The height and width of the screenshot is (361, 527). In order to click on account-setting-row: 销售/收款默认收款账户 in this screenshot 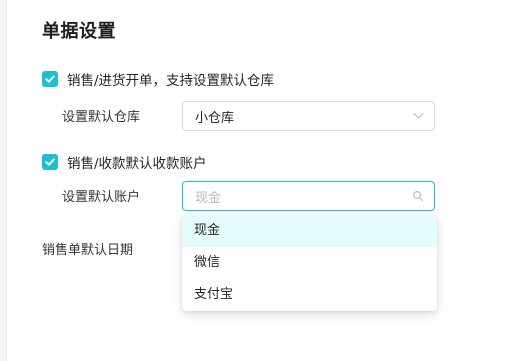, I will do `click(124, 162)`.